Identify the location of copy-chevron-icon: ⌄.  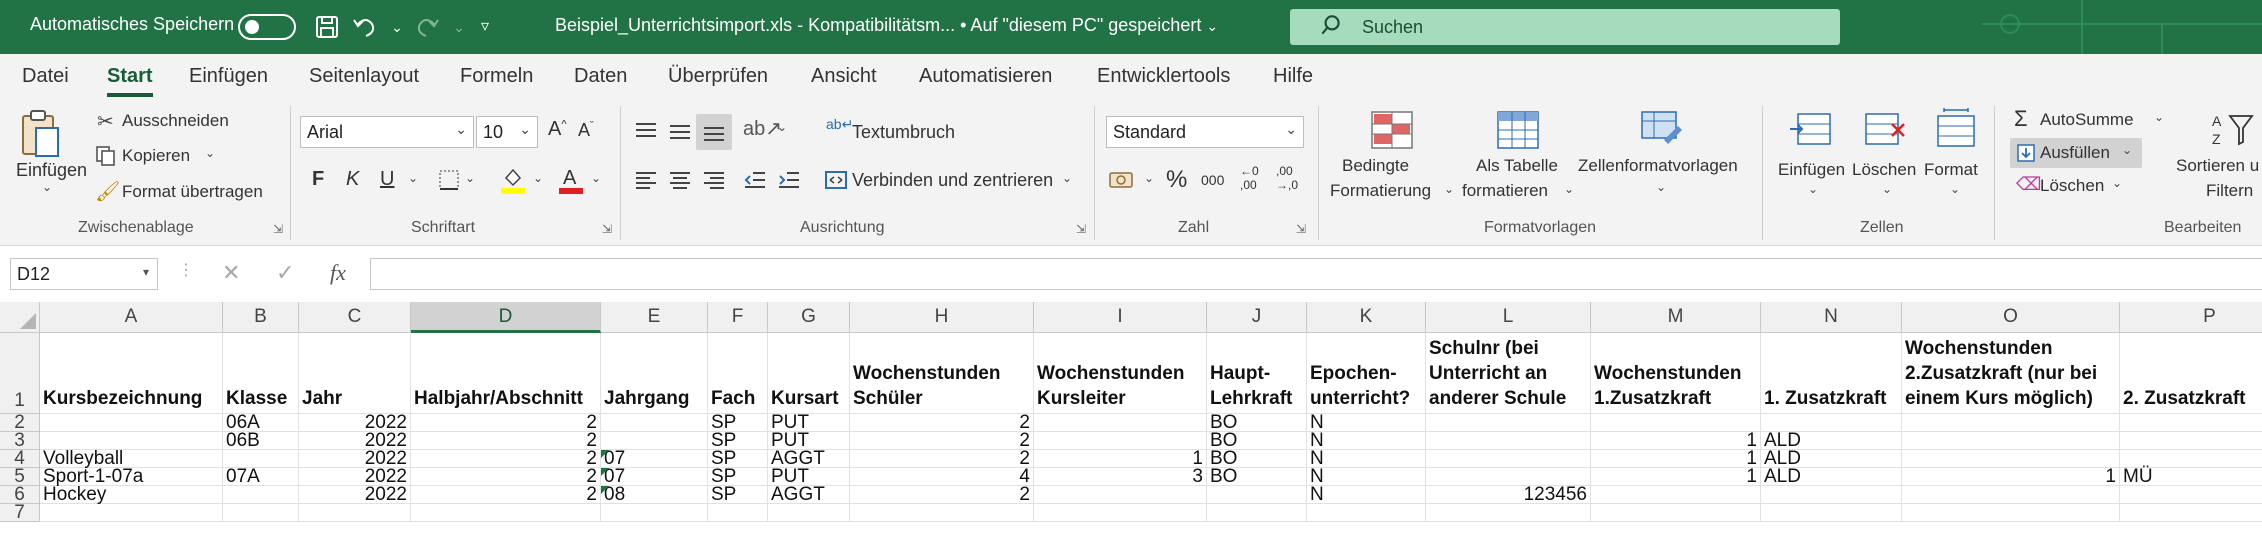
(210, 153).